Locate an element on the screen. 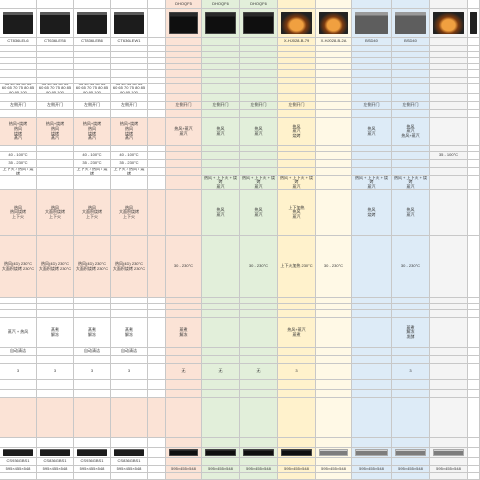 The height and width of the screenshot is (480, 480). table-cell: 上下火 / 热风 / 烧烤 is located at coordinates (92, 172).